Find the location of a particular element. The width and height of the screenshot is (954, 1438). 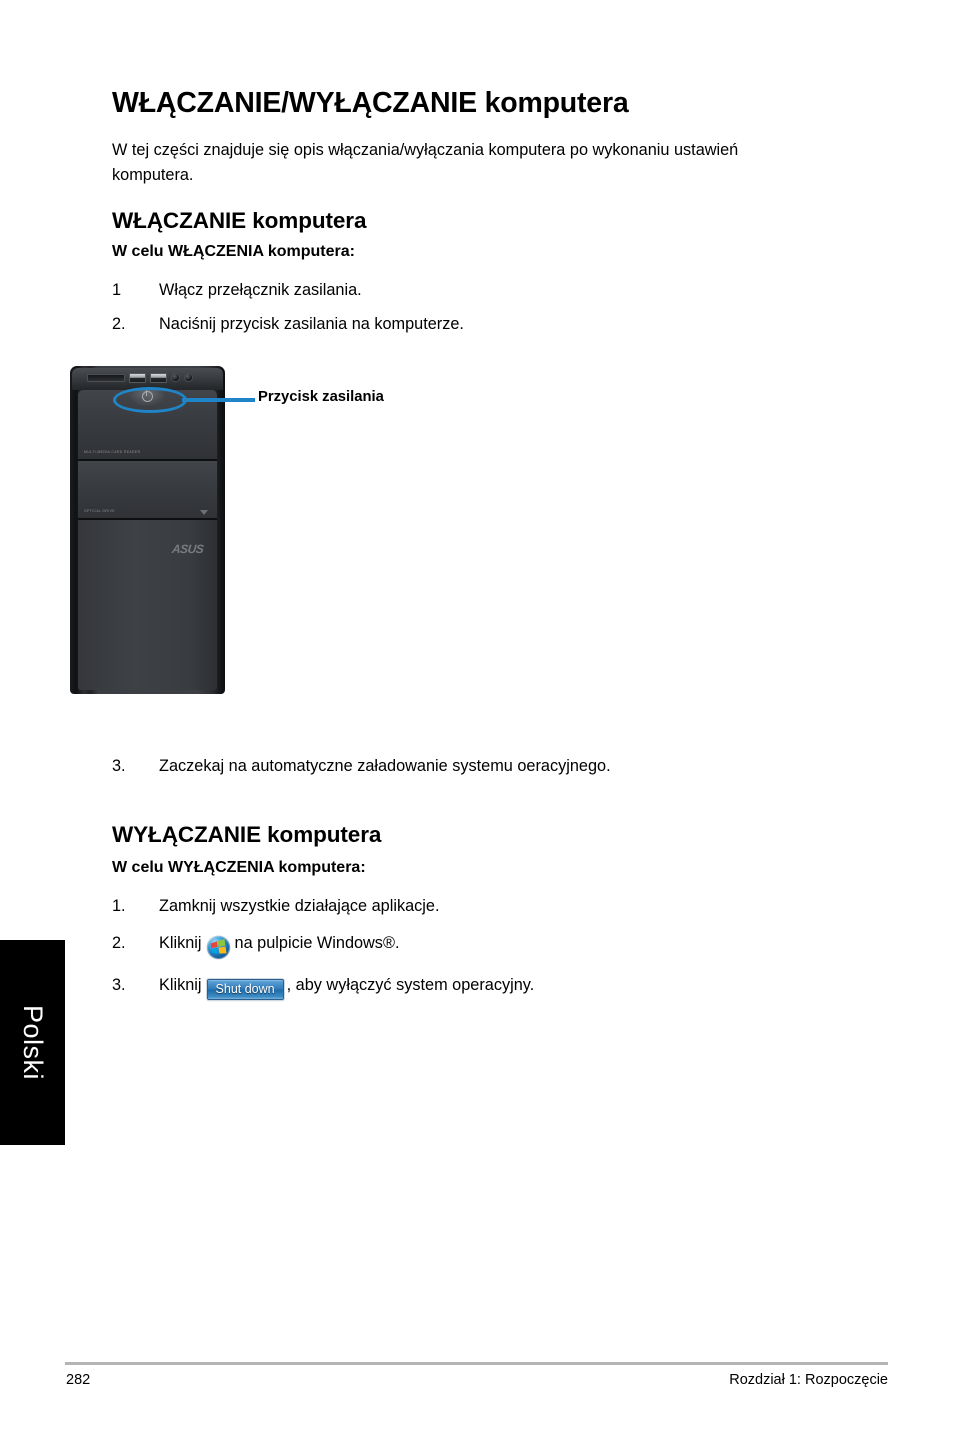

step-text-after: na pulpicie Windows®. is located at coordinates (317, 943).